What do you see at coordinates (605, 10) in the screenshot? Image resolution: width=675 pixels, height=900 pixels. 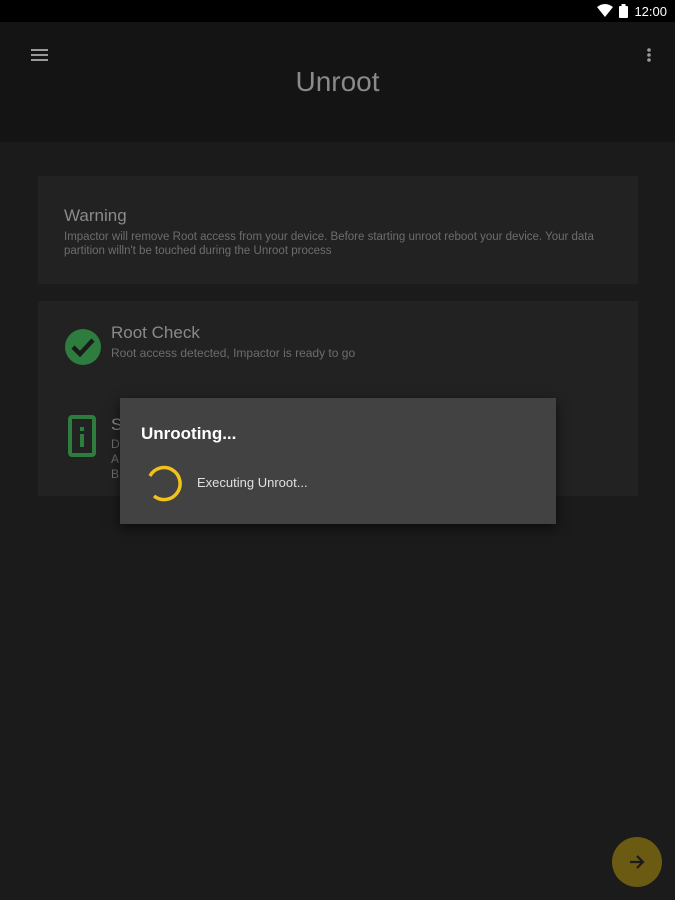 I see `wifi-icon` at bounding box center [605, 10].